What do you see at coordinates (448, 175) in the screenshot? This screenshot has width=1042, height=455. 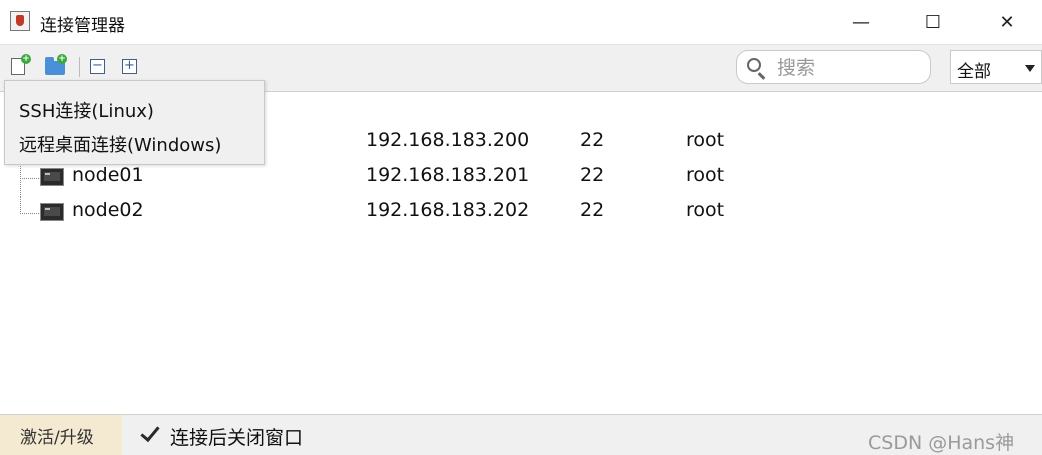 I see `host-ip: 192.168.183.201` at bounding box center [448, 175].